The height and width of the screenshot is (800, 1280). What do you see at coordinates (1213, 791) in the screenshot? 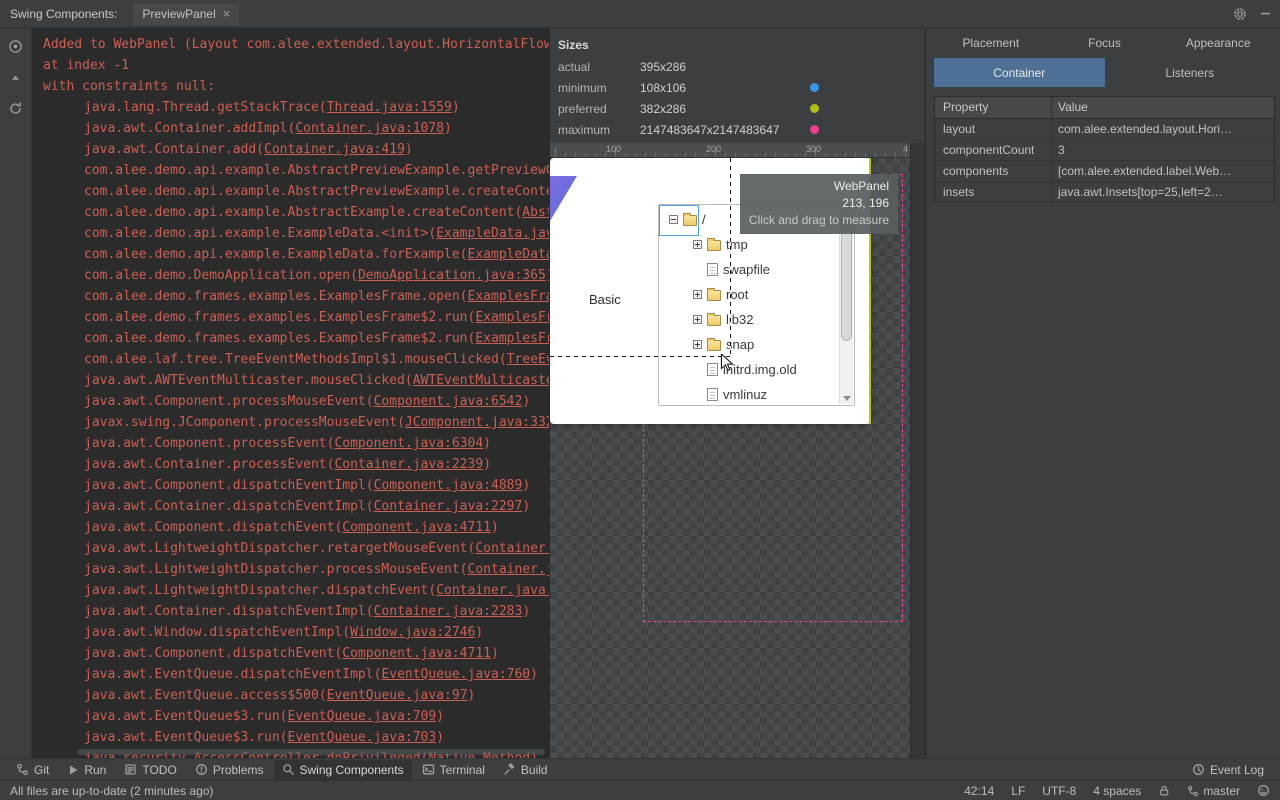
I see `git-branch-widget: master` at bounding box center [1213, 791].